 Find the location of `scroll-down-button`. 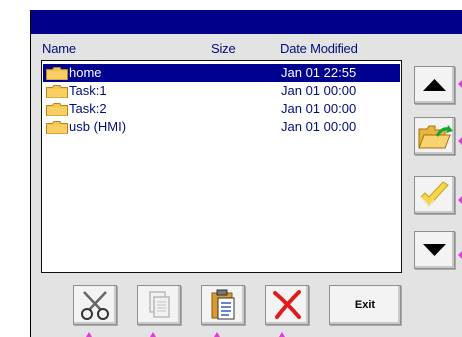

scroll-down-button is located at coordinates (434, 250).